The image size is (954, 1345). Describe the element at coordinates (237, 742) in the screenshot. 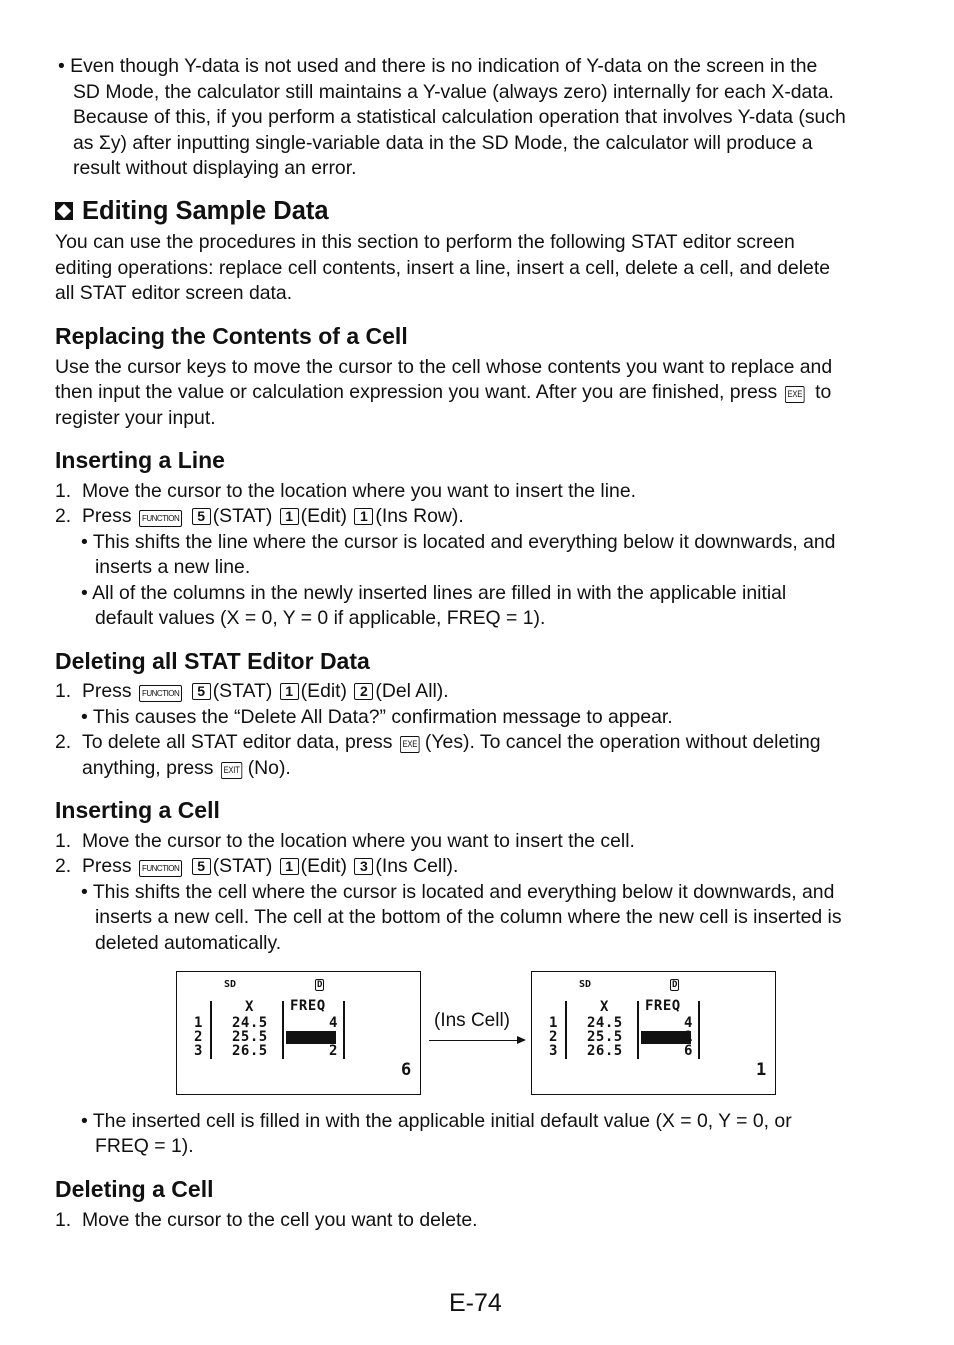

I see `step-text: To delete all STAT editor data, press` at that location.